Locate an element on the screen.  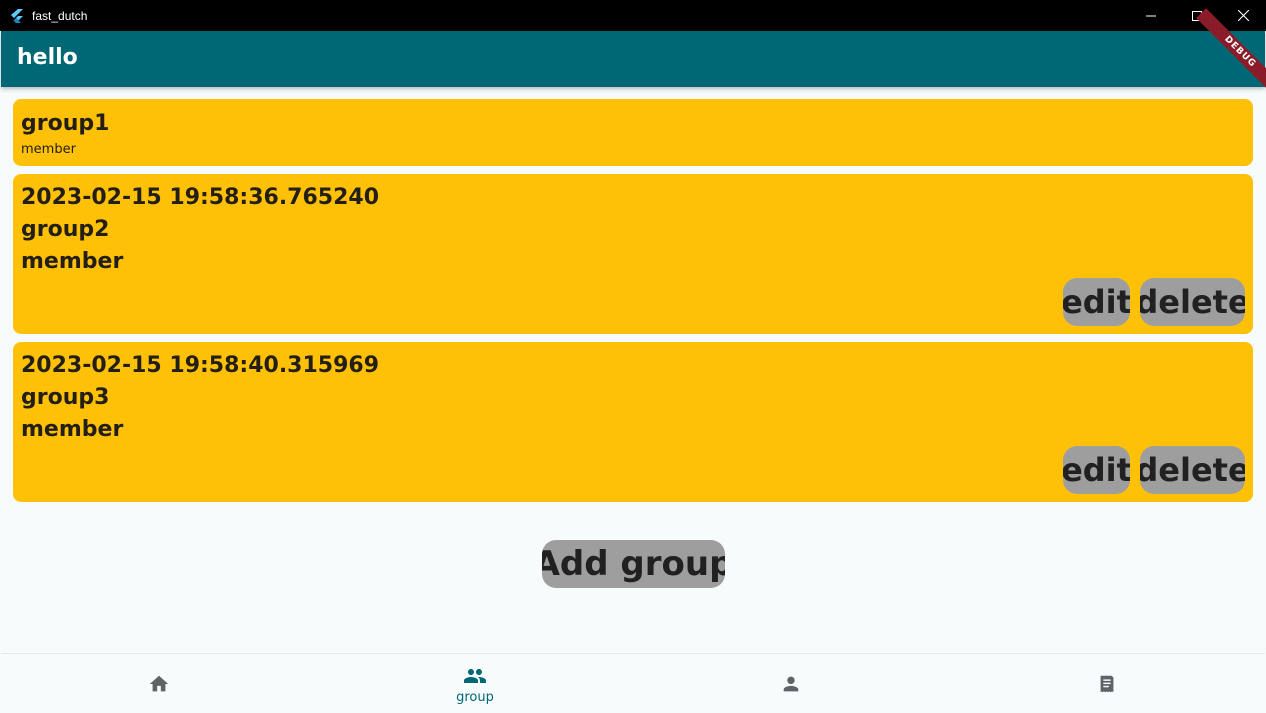
add-group-button: Add group is located at coordinates (633, 564).